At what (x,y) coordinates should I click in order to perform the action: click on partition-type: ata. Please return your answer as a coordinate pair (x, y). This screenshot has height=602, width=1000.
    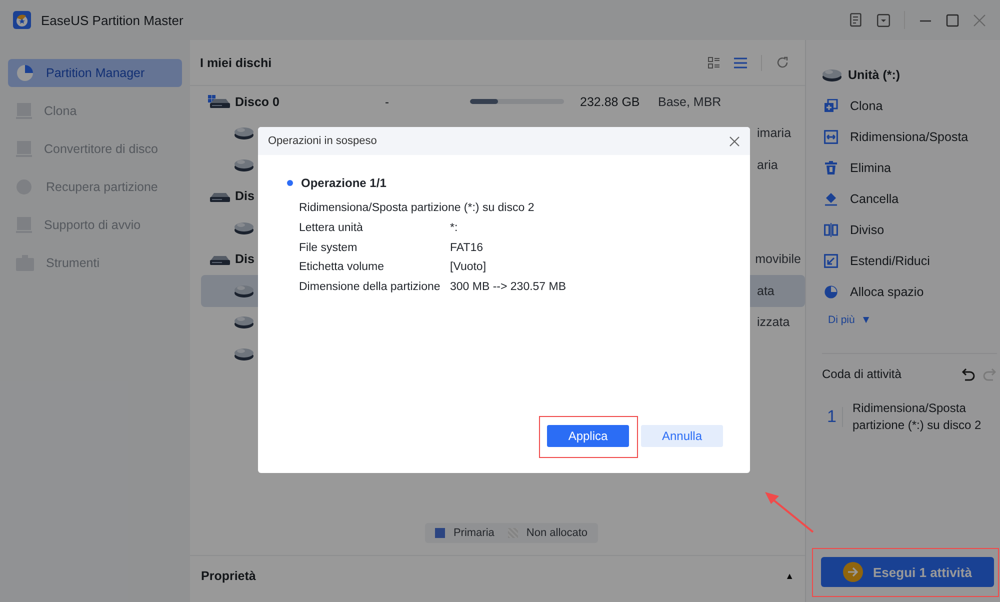
    Looking at the image, I should click on (766, 291).